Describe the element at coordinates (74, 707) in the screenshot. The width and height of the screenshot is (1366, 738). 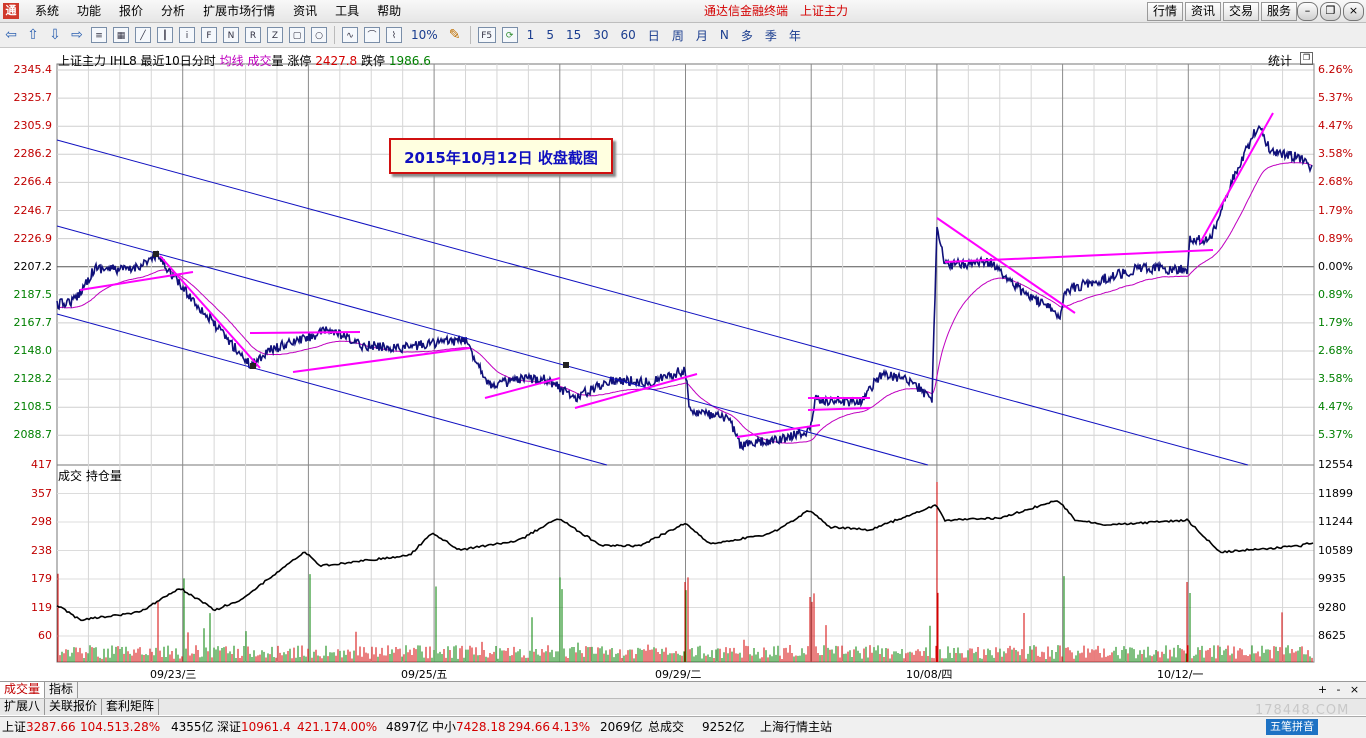
I see `tab-related-quotes: 关联报价` at that location.